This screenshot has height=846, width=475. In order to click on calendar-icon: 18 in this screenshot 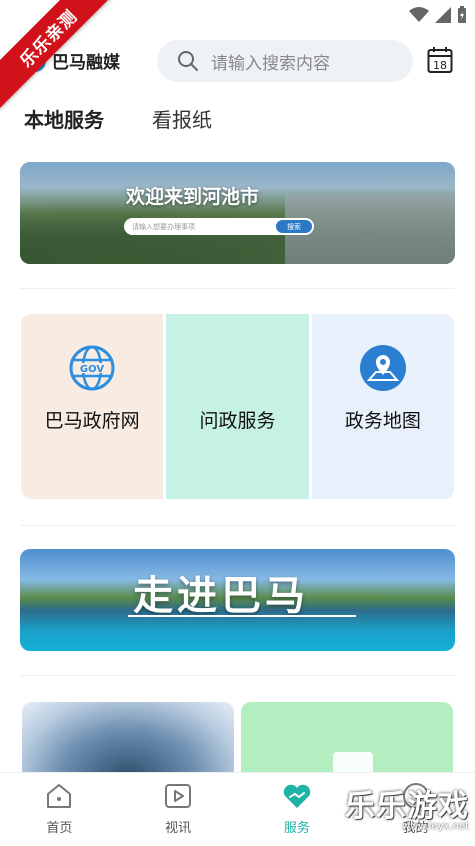, I will do `click(440, 60)`.